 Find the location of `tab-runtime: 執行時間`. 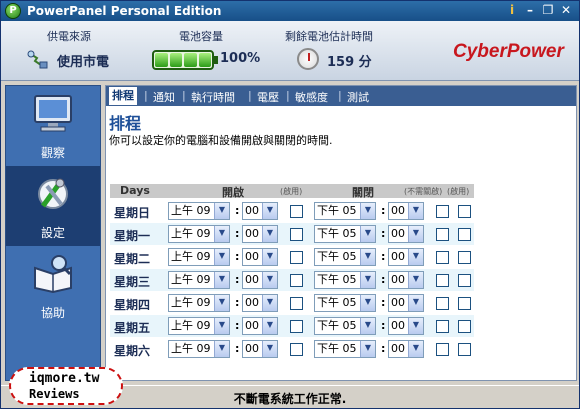

tab-runtime: 執行時間 is located at coordinates (213, 97).